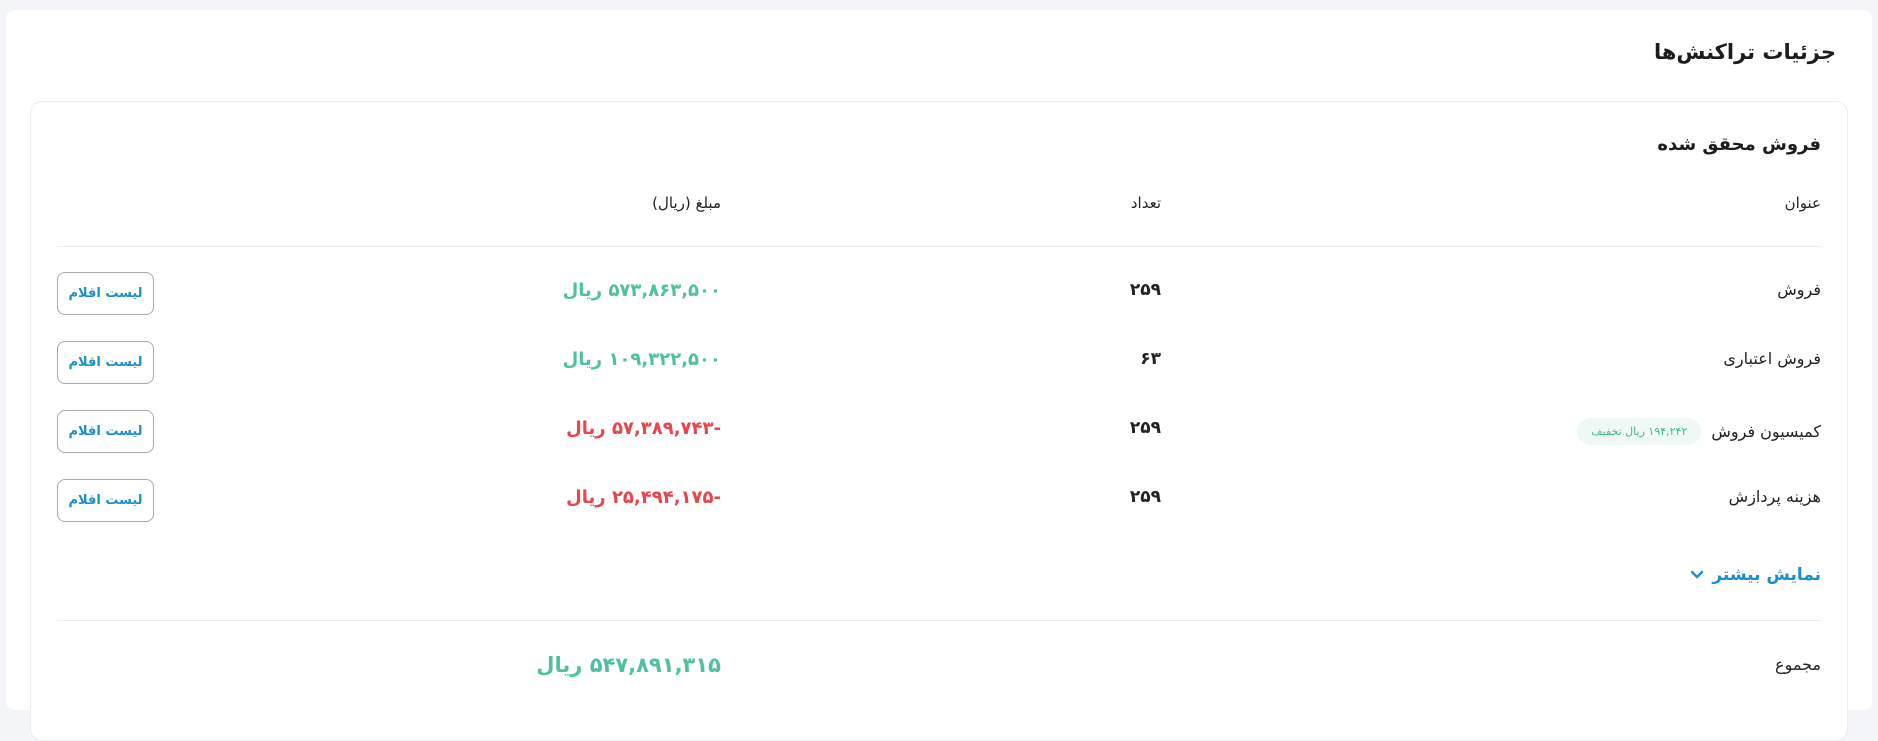  Describe the element at coordinates (1744, 52) in the screenshot. I see `page-title: جزئیات تراکنش‌ها` at that location.